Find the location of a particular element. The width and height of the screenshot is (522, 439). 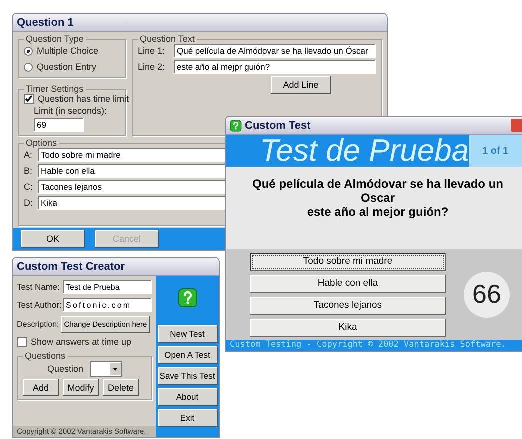

add-line-button: Add Line is located at coordinates (301, 85).